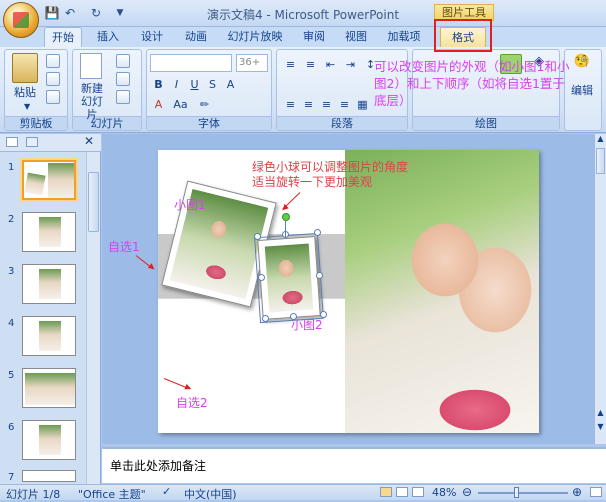  Describe the element at coordinates (123, 61) in the screenshot. I see `layout-icon` at that location.